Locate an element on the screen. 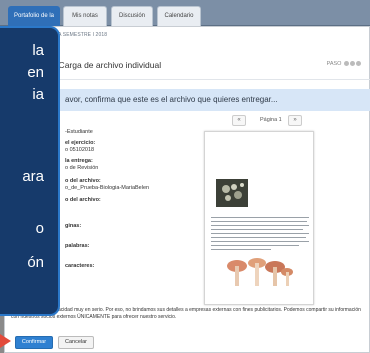  pointer-arrow-icon is located at coordinates (5, 341).